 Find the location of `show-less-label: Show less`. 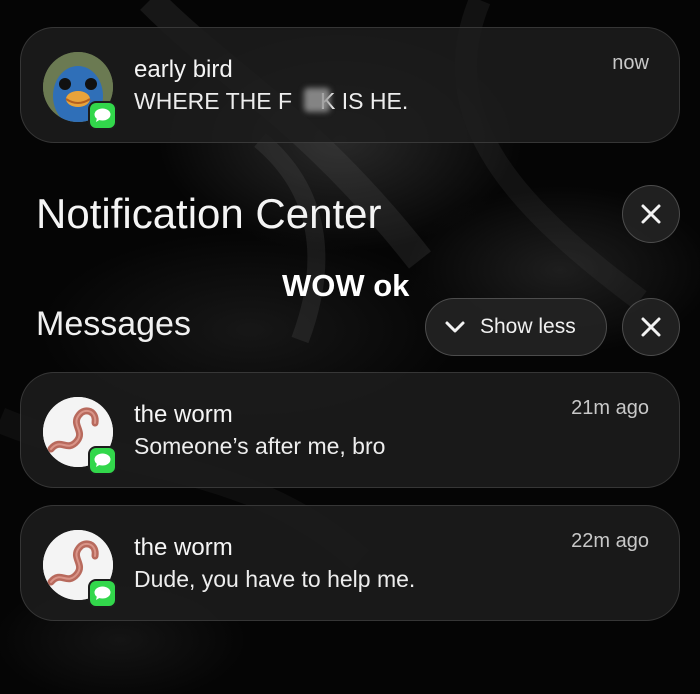

show-less-label: Show less is located at coordinates (528, 326).